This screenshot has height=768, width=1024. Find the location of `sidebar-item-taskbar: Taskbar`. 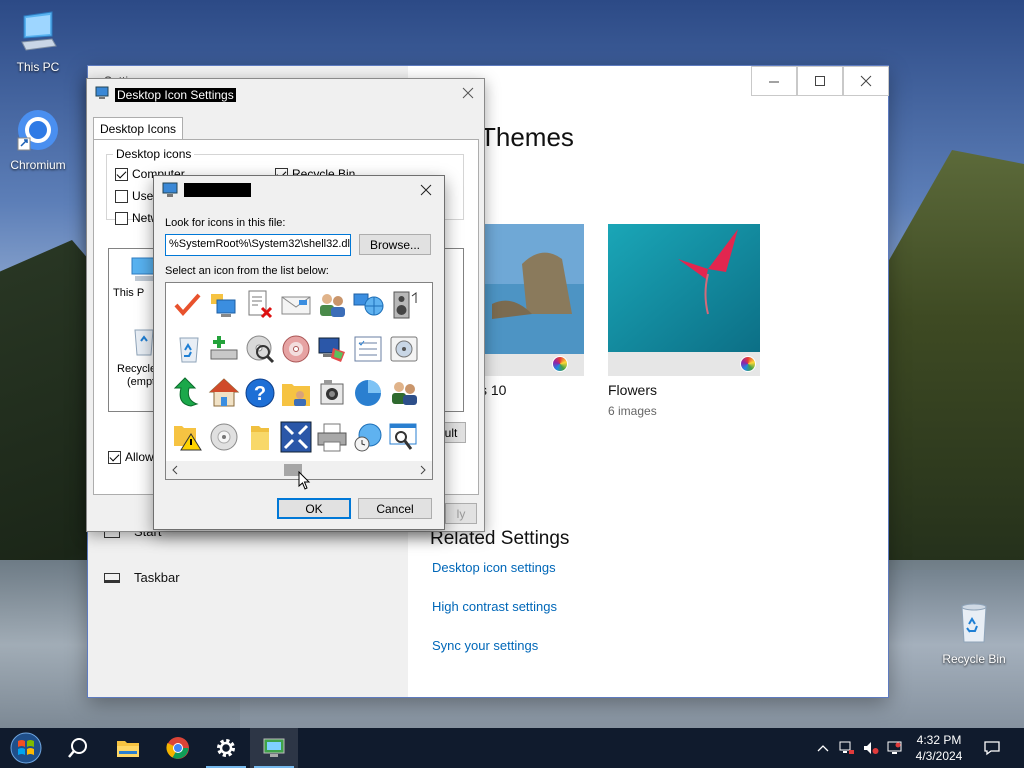

sidebar-item-taskbar: Taskbar is located at coordinates (142, 577).